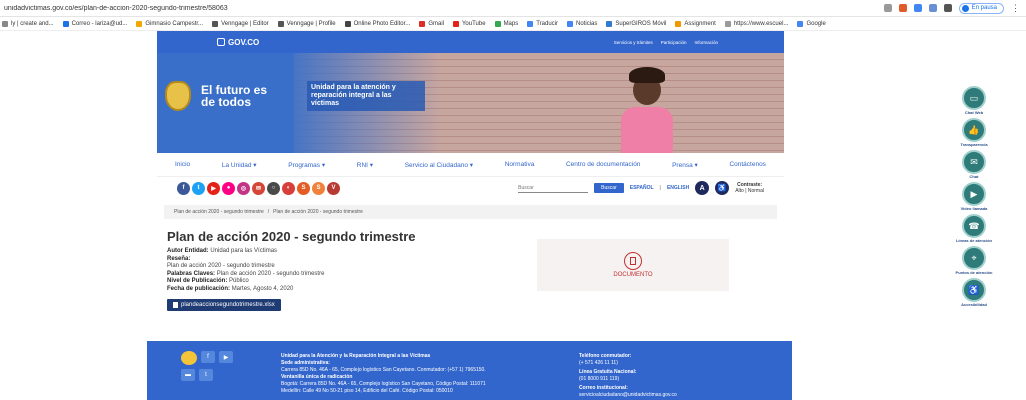 The height and width of the screenshot is (400, 1026). I want to click on youtube-icon: ▶, so click(226, 357).